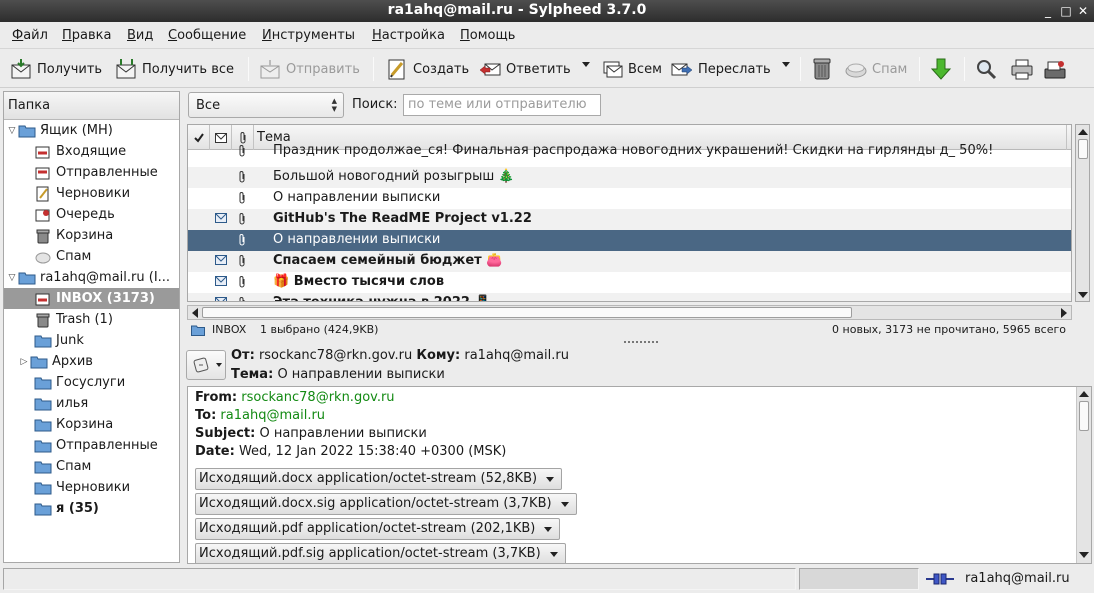  What do you see at coordinates (487, 35) in the screenshot?
I see `menu-help: Помощь` at bounding box center [487, 35].